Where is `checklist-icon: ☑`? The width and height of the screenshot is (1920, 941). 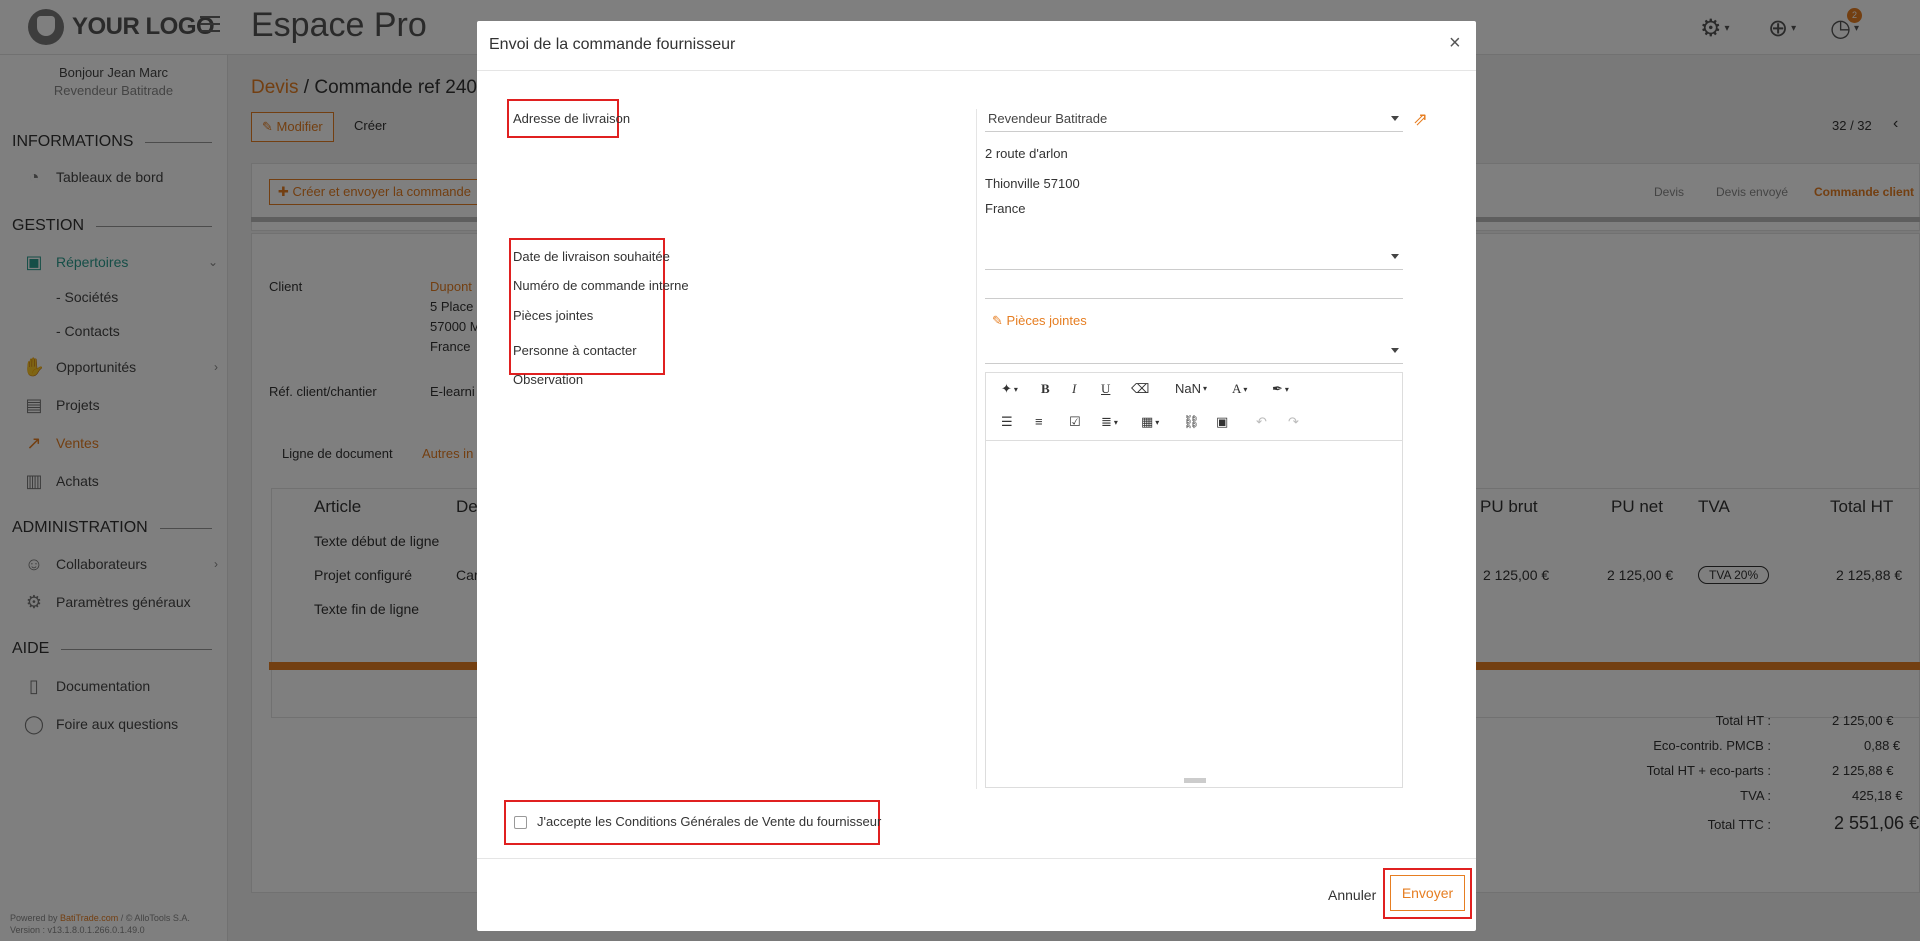 checklist-icon: ☑ is located at coordinates (1075, 422).